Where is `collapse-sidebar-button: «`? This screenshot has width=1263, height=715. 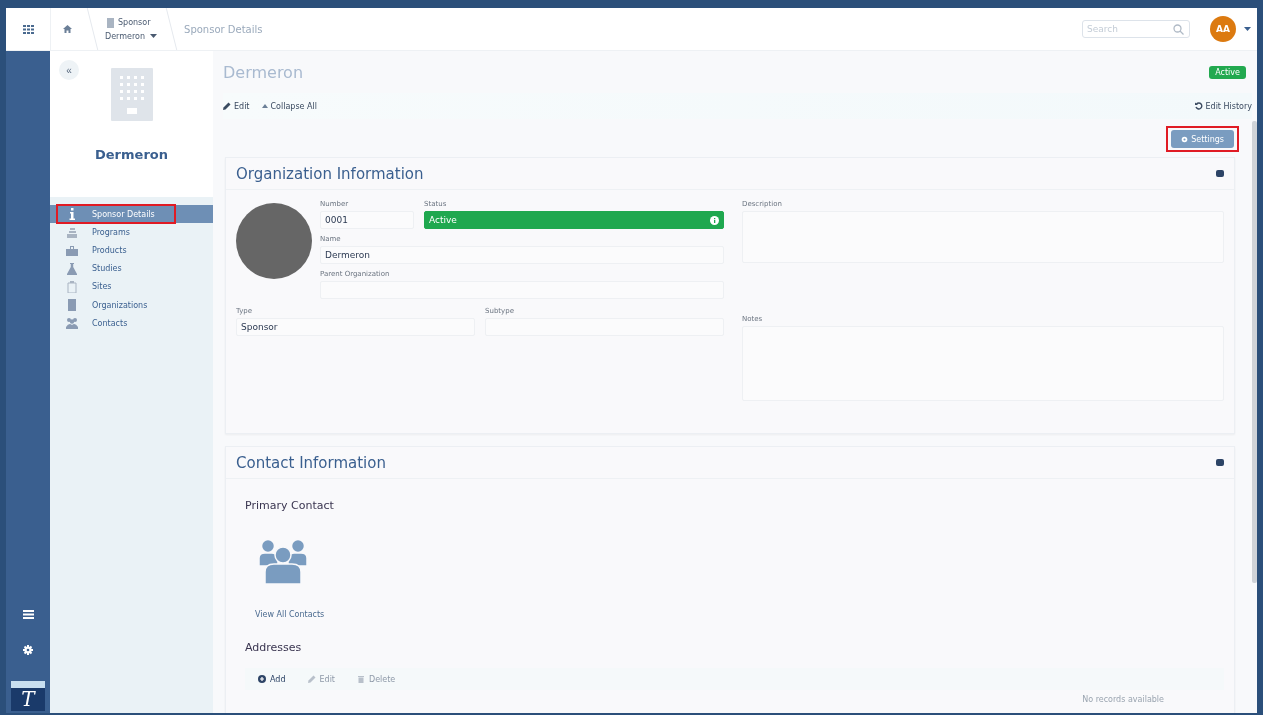 collapse-sidebar-button: « is located at coordinates (69, 70).